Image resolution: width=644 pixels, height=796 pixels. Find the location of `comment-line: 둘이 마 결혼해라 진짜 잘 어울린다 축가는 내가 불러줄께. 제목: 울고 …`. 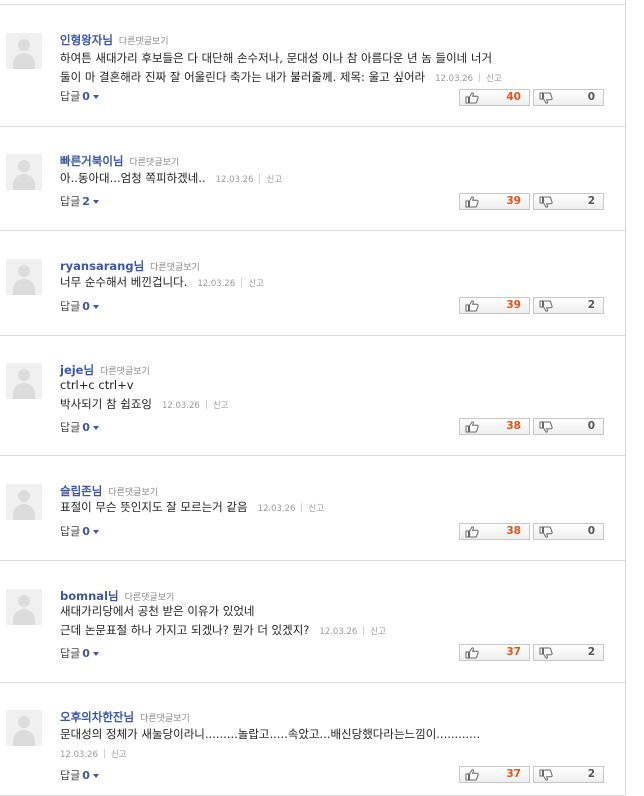

comment-line: 둘이 마 결혼해라 진짜 잘 어울린다 축가는 내가 불러줄께. 제목: 울고 … is located at coordinates (281, 77).